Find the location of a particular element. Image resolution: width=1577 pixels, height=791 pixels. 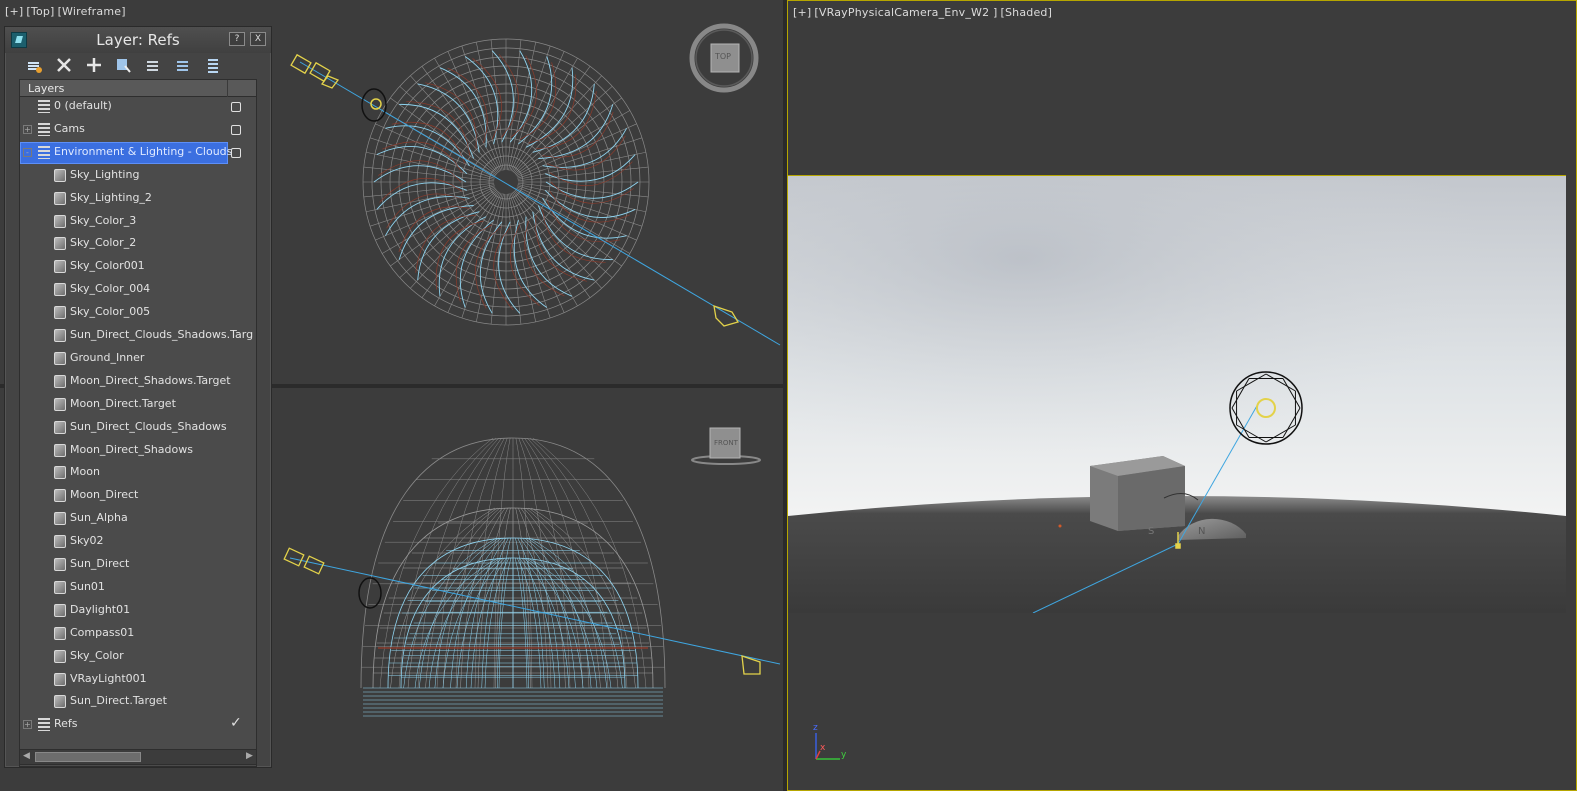

layer-row: + Cams is located at coordinates (138, 130).